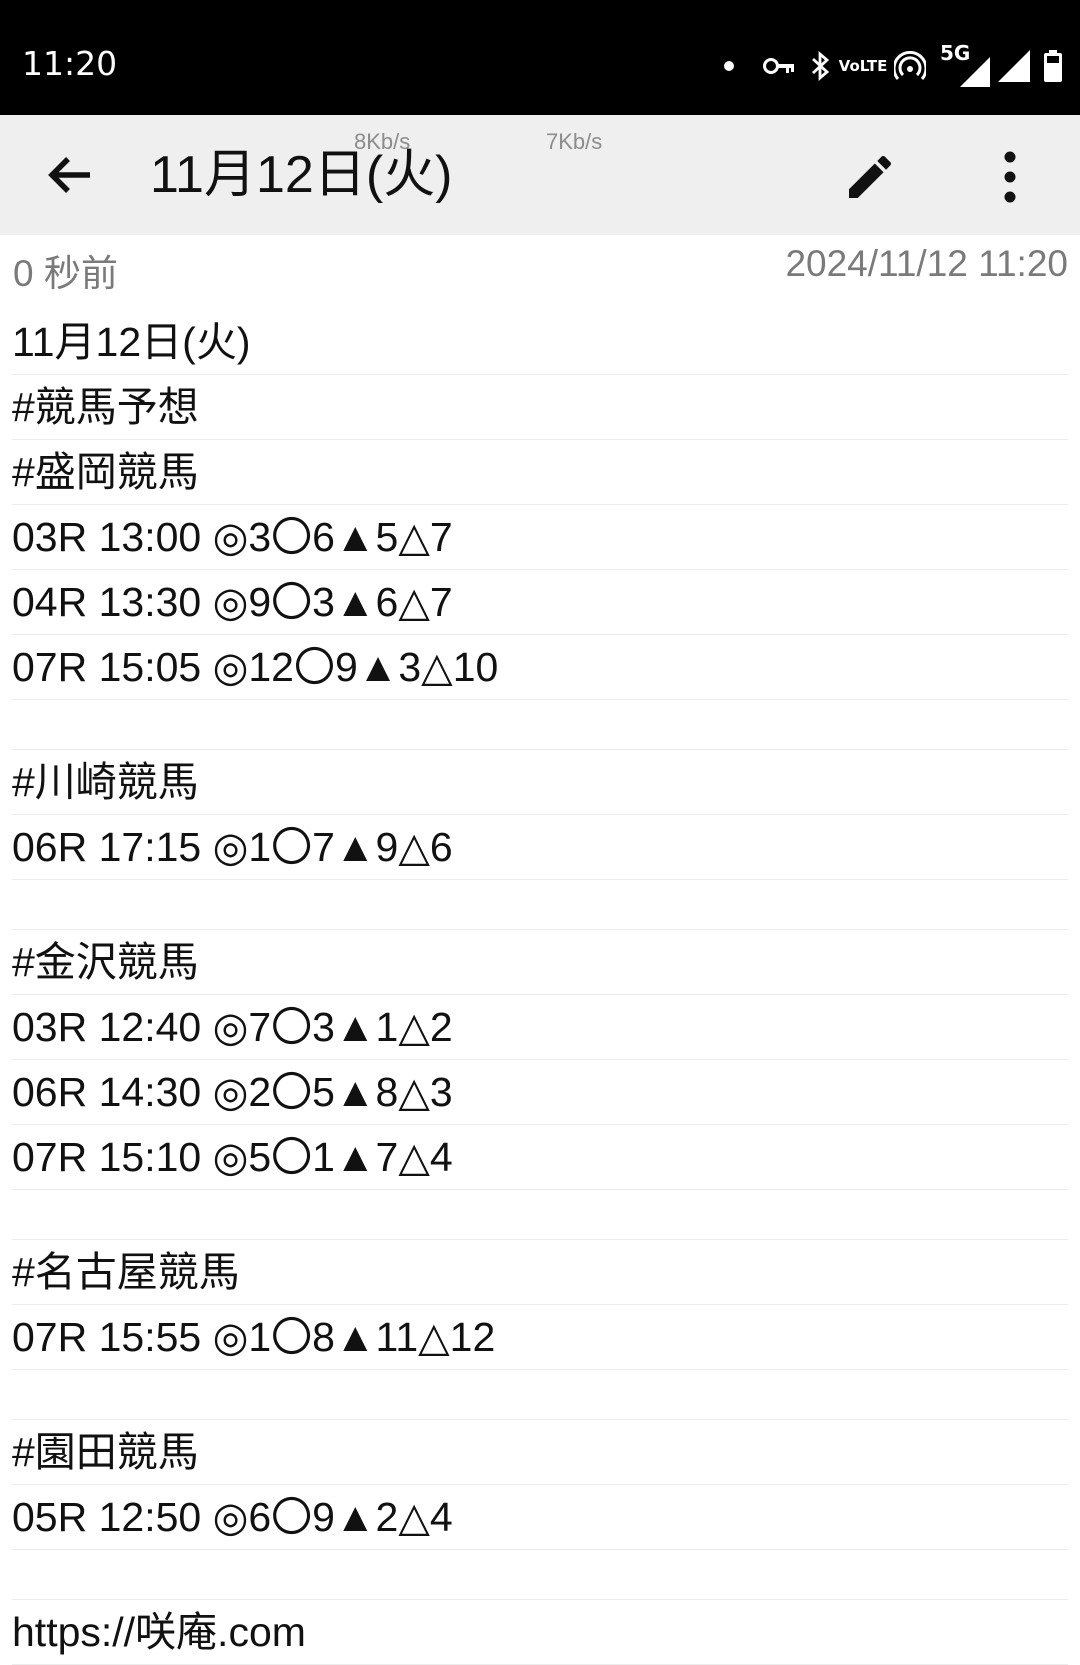  Describe the element at coordinates (779, 66) in the screenshot. I see `vpn-key-icon` at that location.